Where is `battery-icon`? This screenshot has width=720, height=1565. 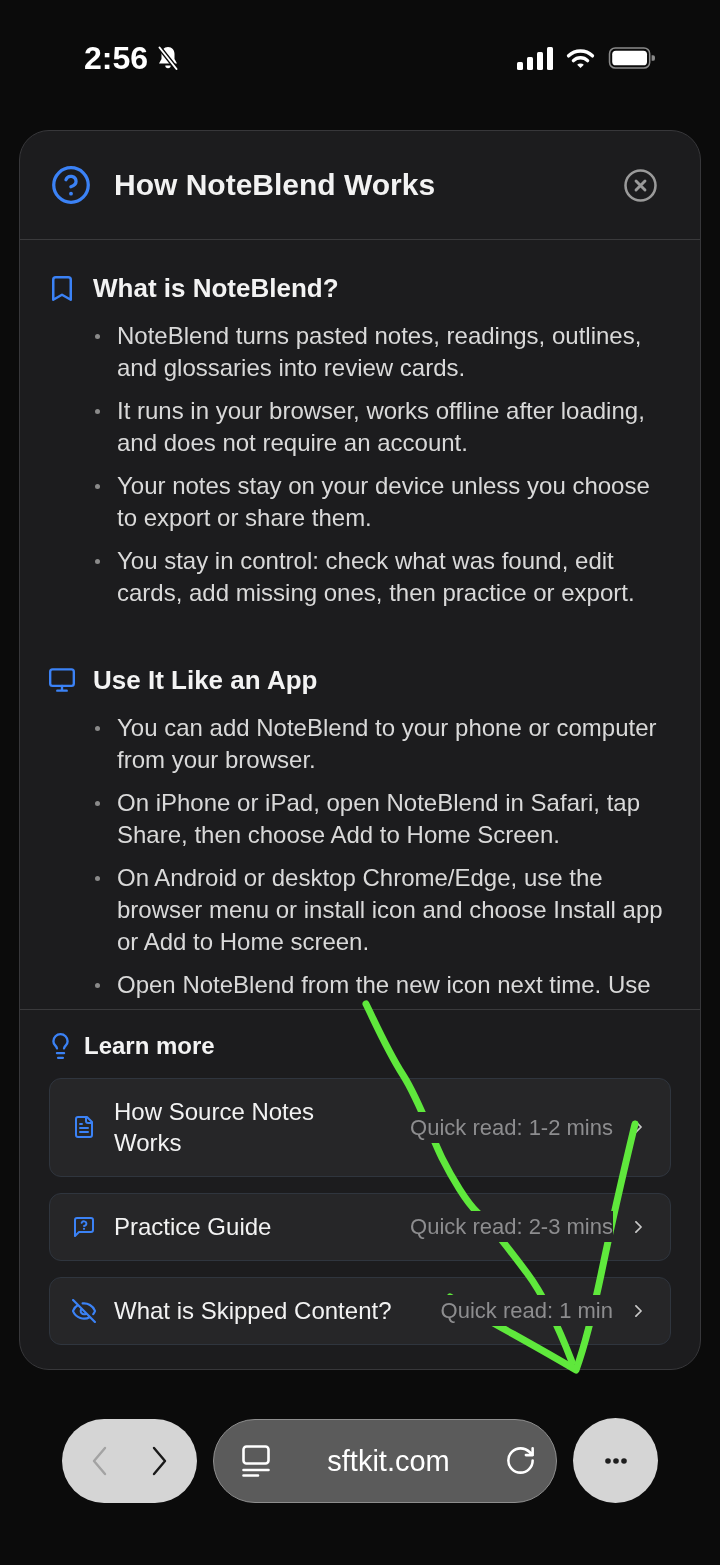 battery-icon is located at coordinates (632, 58).